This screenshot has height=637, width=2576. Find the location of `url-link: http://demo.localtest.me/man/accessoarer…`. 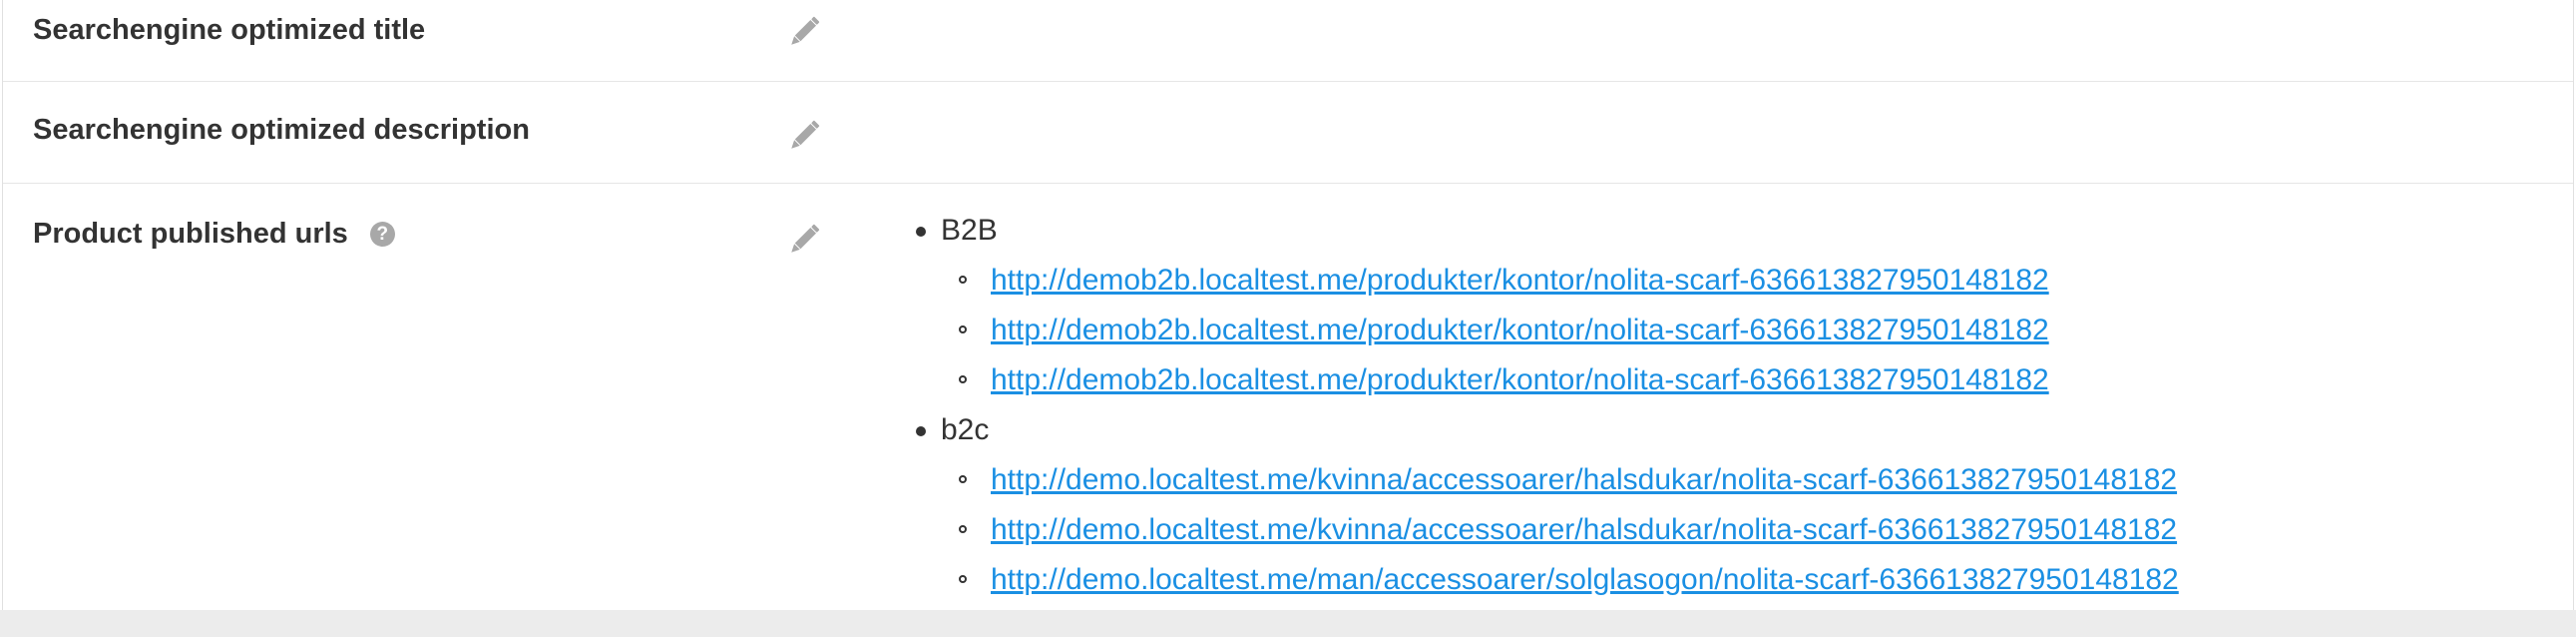

url-link: http://demo.localtest.me/man/accessoarer… is located at coordinates (1585, 579).